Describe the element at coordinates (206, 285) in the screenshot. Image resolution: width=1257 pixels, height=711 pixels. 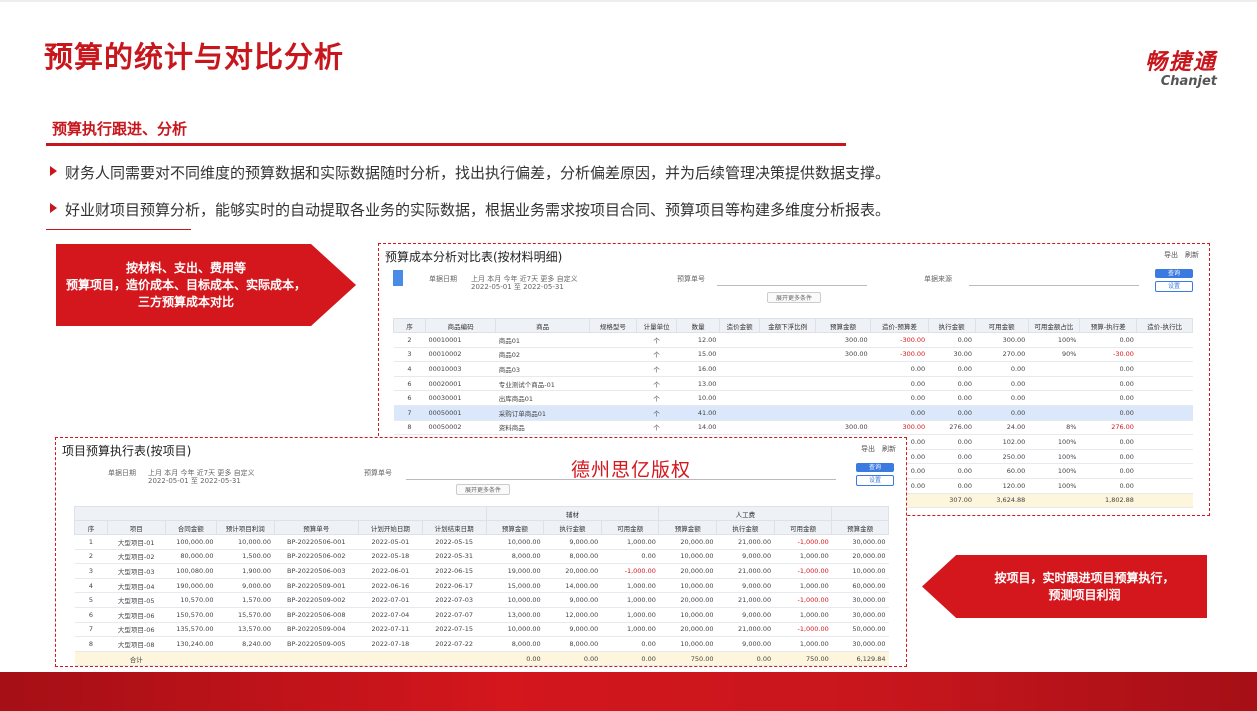
I see `callout-material-comparison: 按材料、支出、费用等 预算项目，造价成本、目标成本、实际成本， 三方预算成本对比` at that location.